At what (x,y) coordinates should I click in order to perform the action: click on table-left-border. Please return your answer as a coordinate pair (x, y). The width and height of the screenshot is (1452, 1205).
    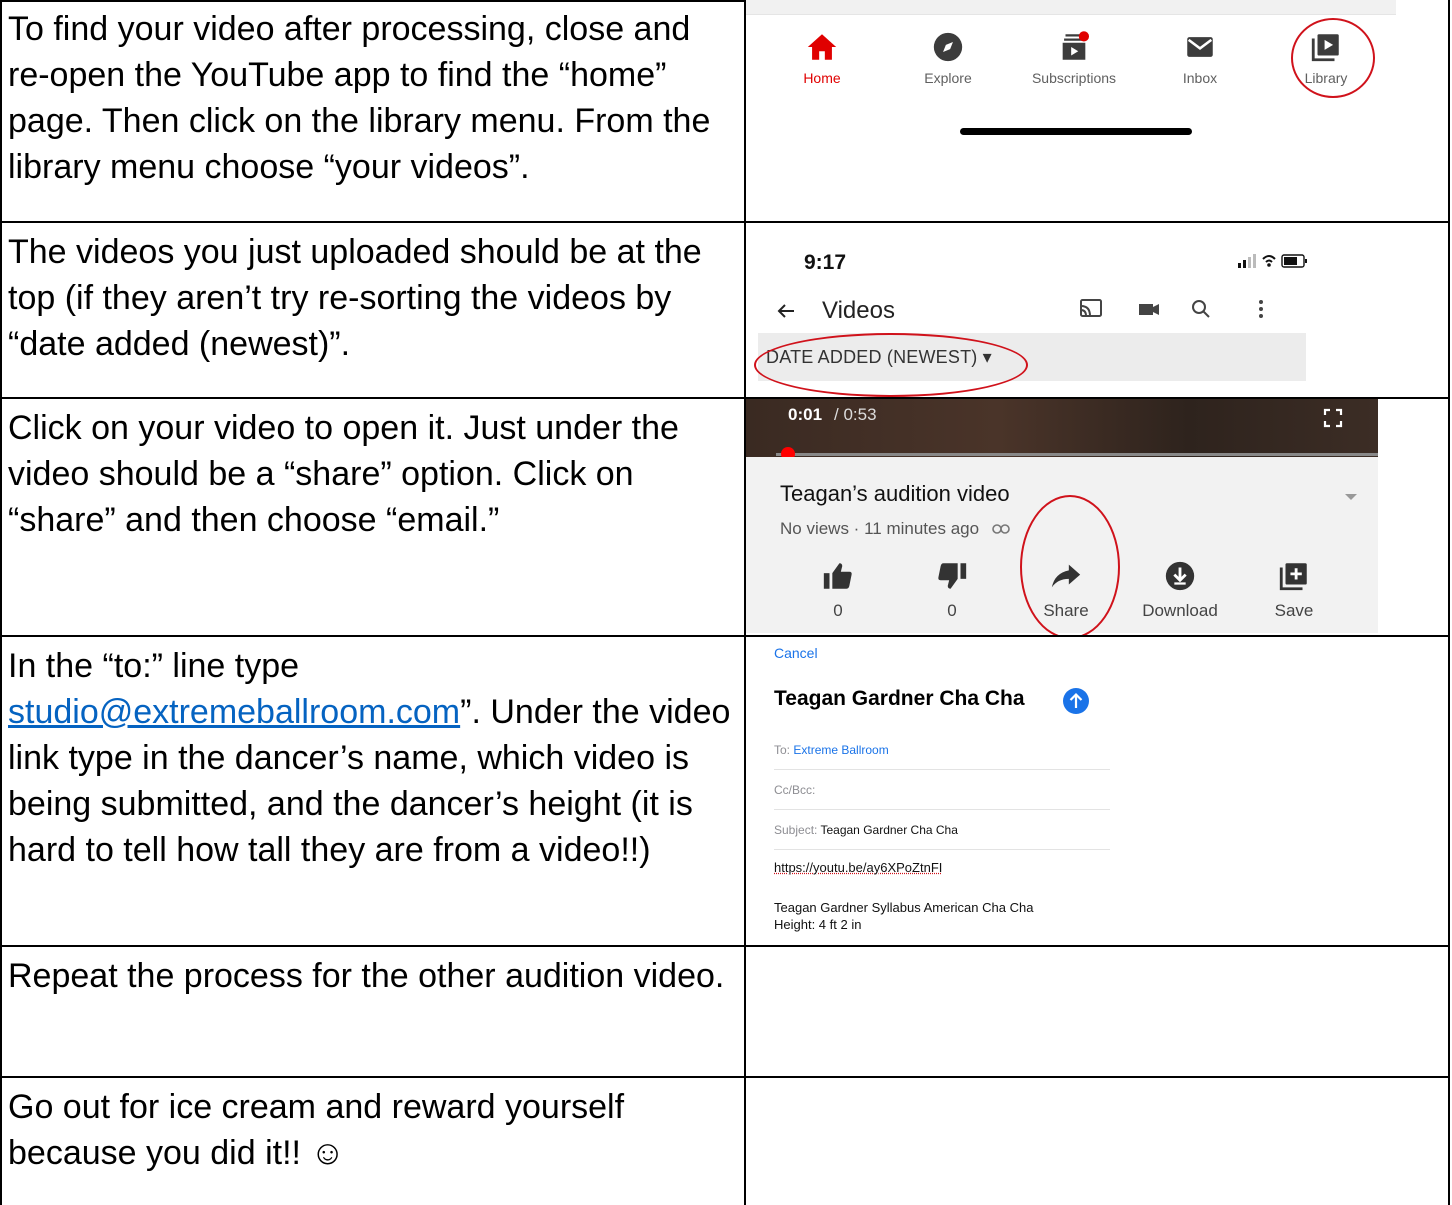
    Looking at the image, I should click on (1, 602).